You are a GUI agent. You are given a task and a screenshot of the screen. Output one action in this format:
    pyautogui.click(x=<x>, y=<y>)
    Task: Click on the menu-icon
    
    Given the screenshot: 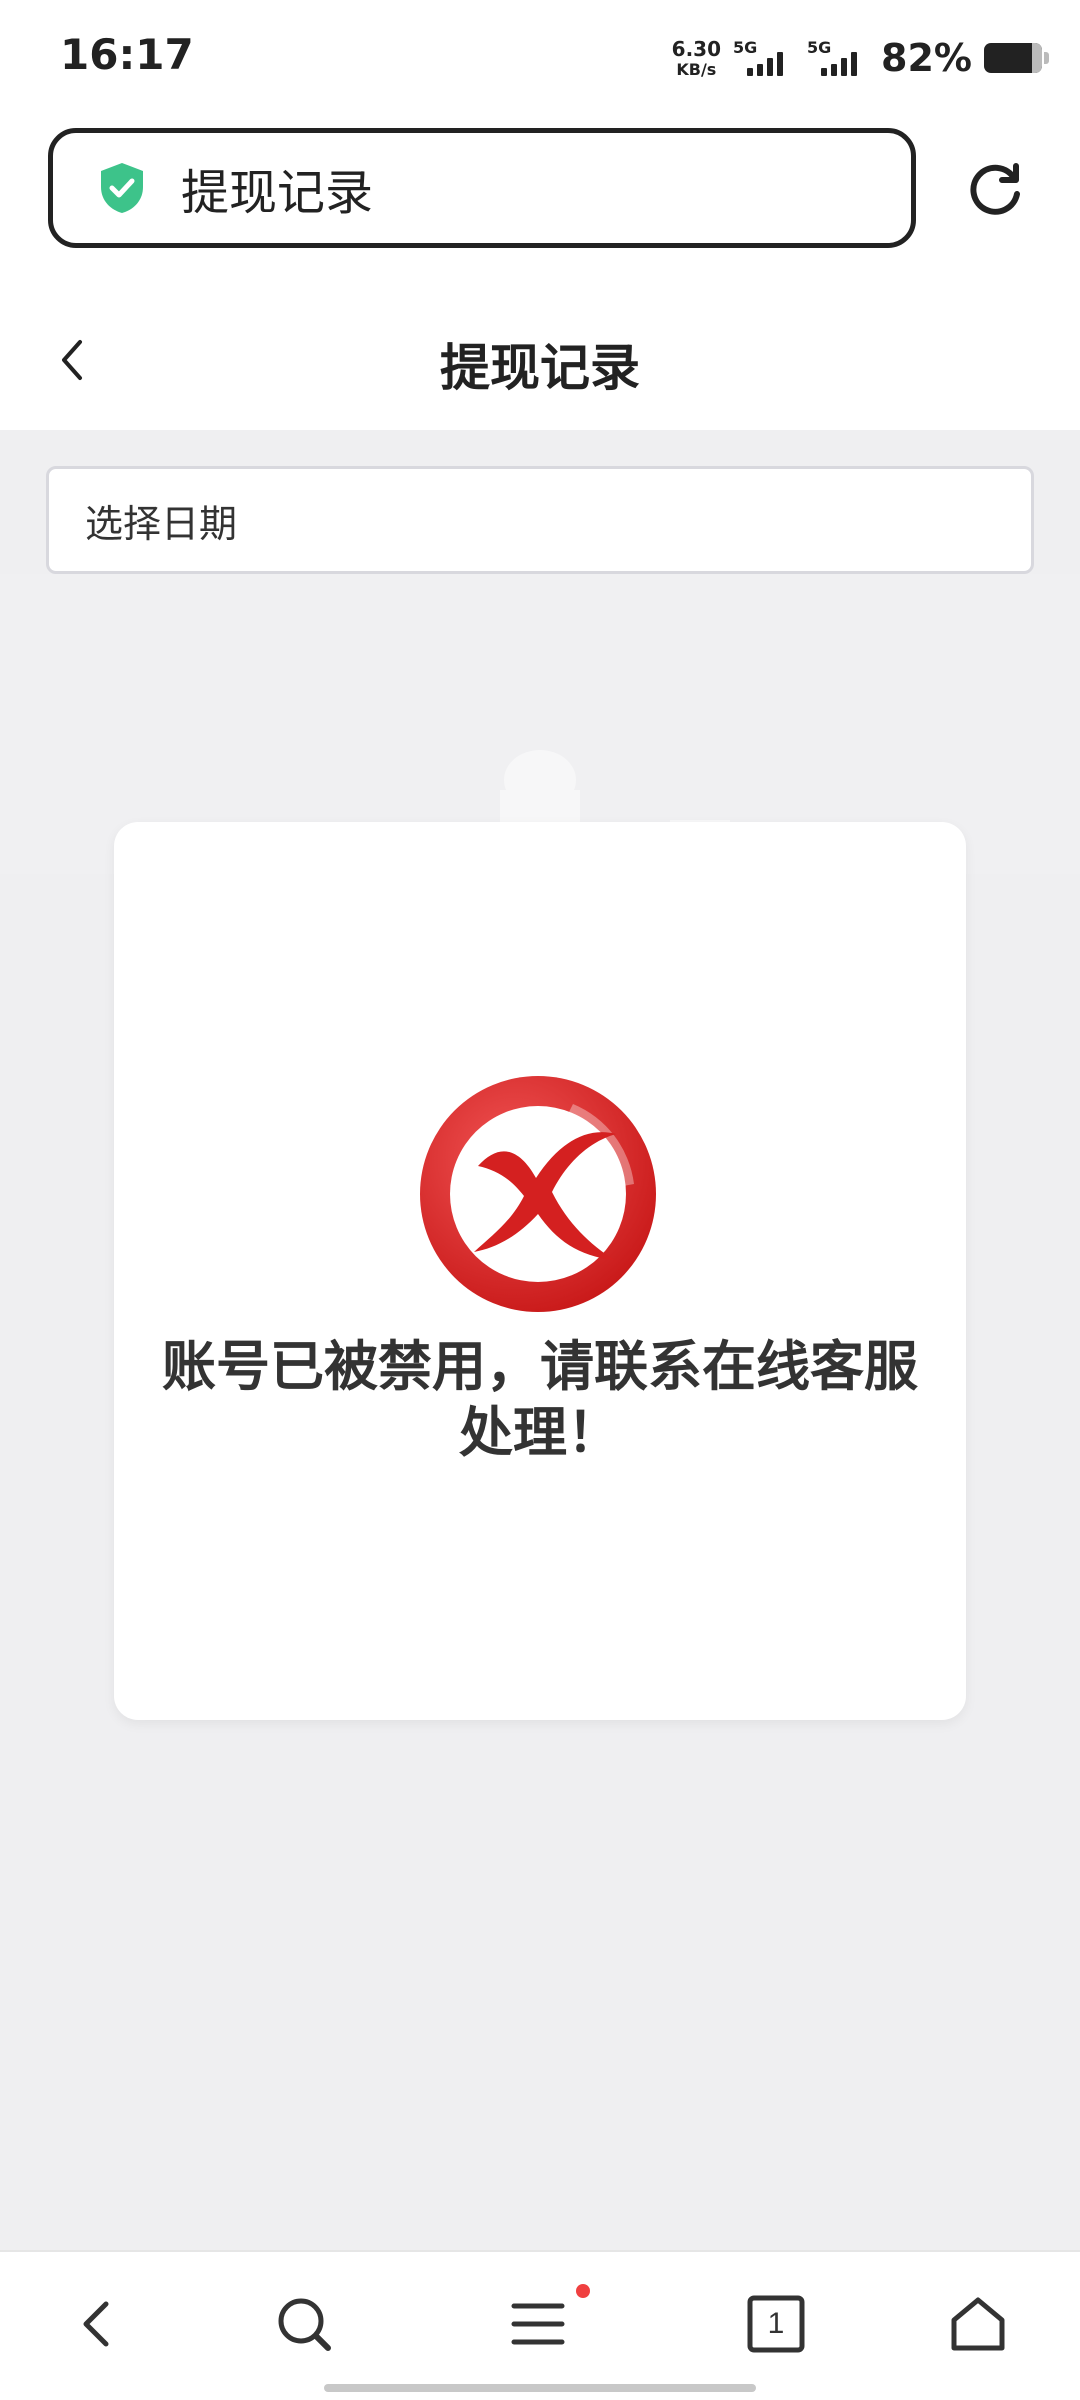 What is the action you would take?
    pyautogui.click(x=538, y=2324)
    